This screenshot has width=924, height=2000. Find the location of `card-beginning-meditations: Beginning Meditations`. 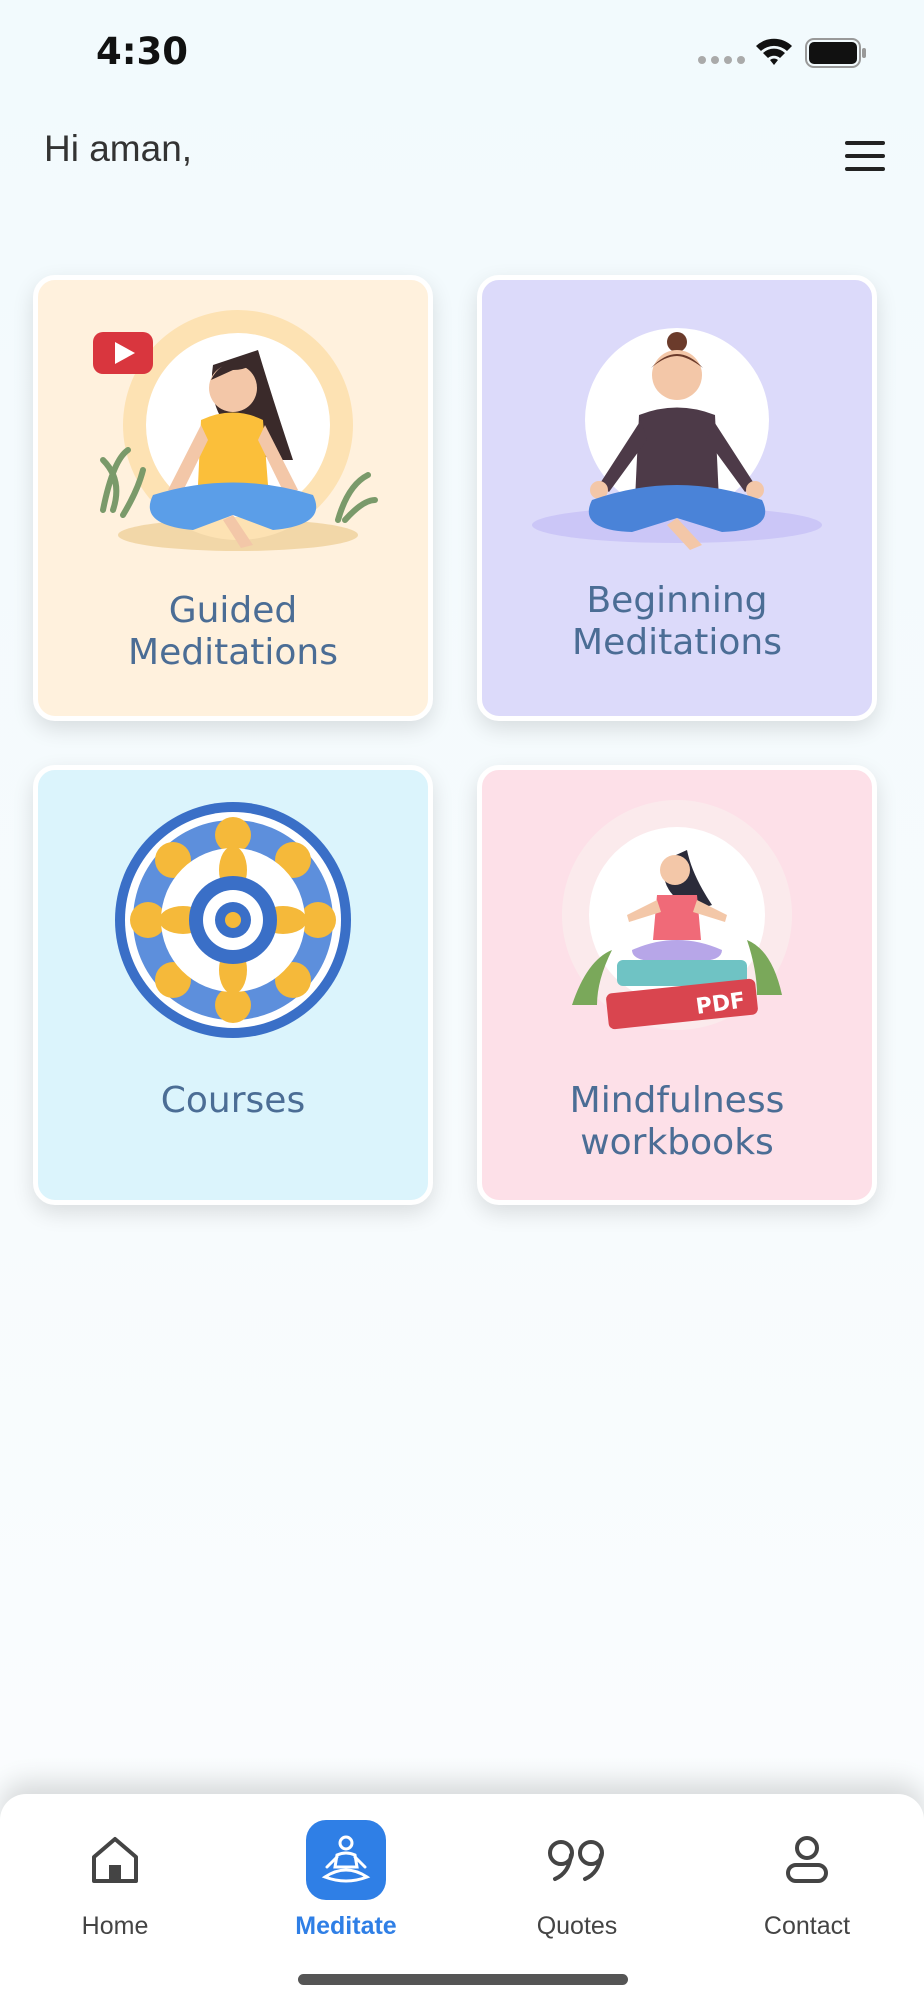

card-beginning-meditations: Beginning Meditations is located at coordinates (677, 498).